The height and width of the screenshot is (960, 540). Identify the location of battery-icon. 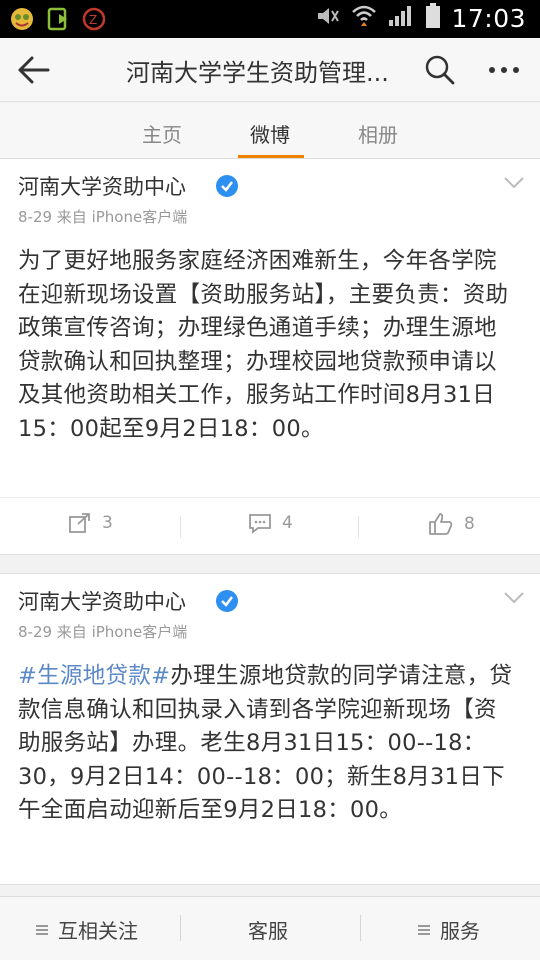
(433, 18).